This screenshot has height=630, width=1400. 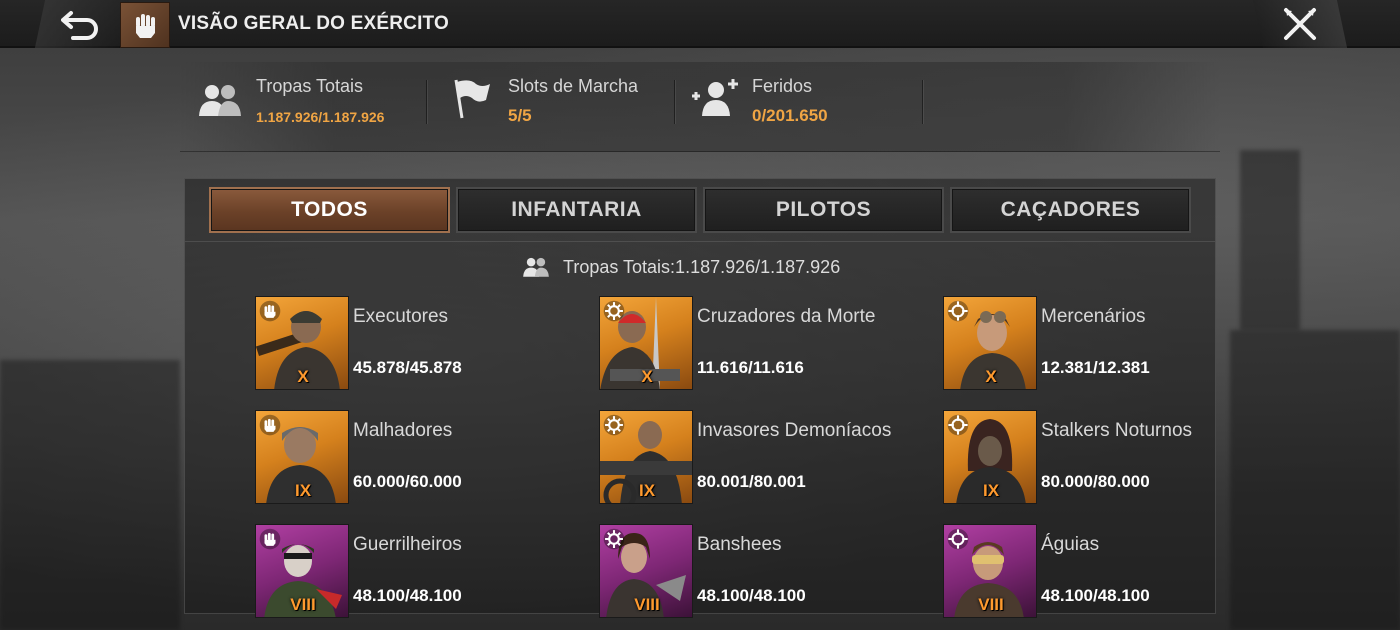 I want to click on wounded-icon, so click(x=715, y=97).